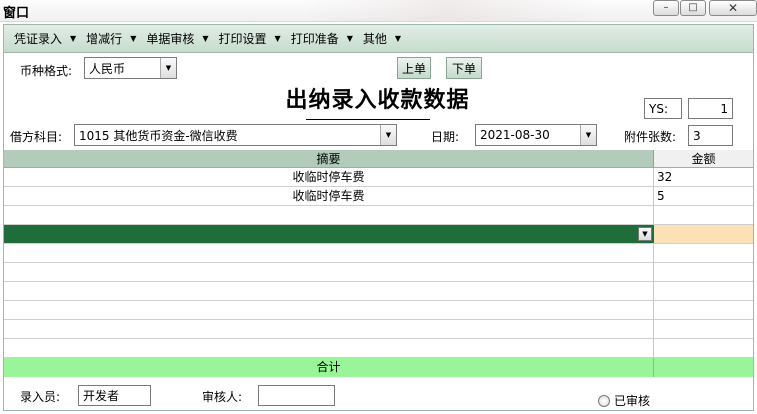 The image size is (757, 414). What do you see at coordinates (632, 401) in the screenshot?
I see `reviewed-label: 已审核` at bounding box center [632, 401].